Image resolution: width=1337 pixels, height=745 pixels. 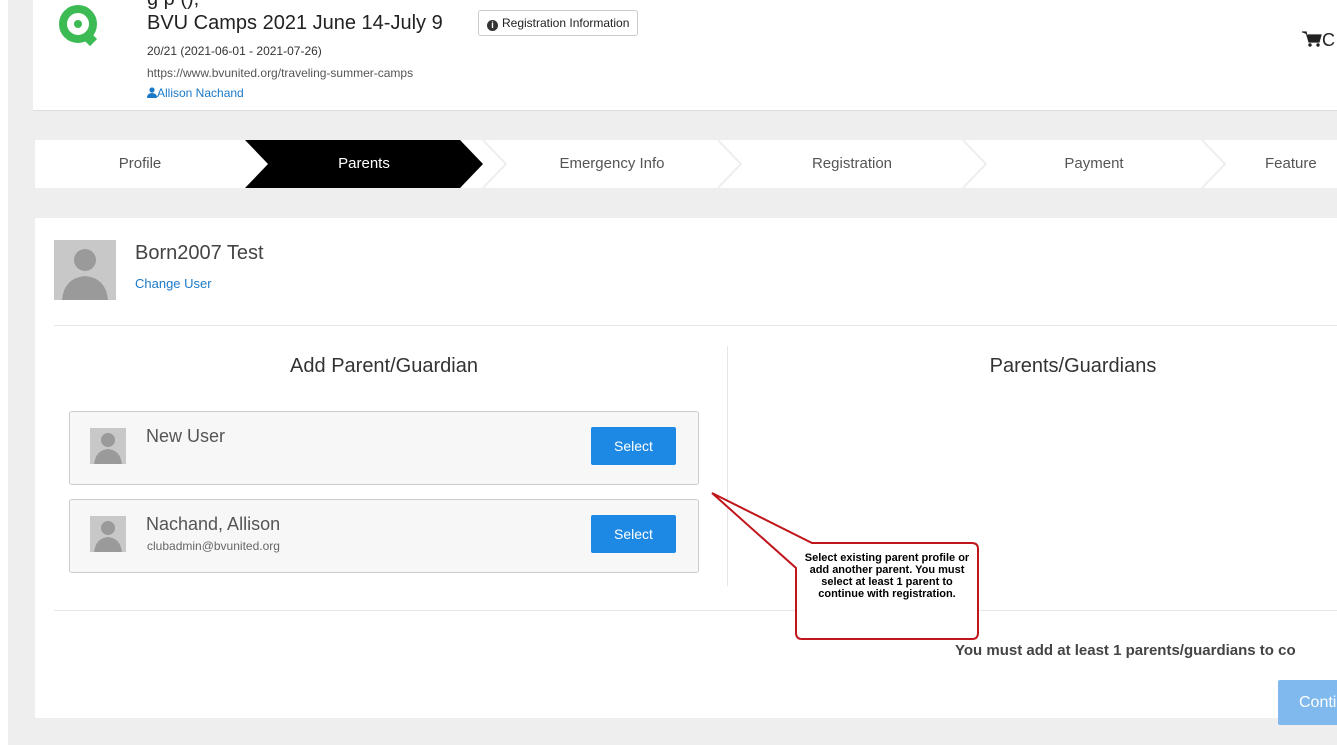 I want to click on registration-information-button: i Registration Information, so click(x=558, y=23).